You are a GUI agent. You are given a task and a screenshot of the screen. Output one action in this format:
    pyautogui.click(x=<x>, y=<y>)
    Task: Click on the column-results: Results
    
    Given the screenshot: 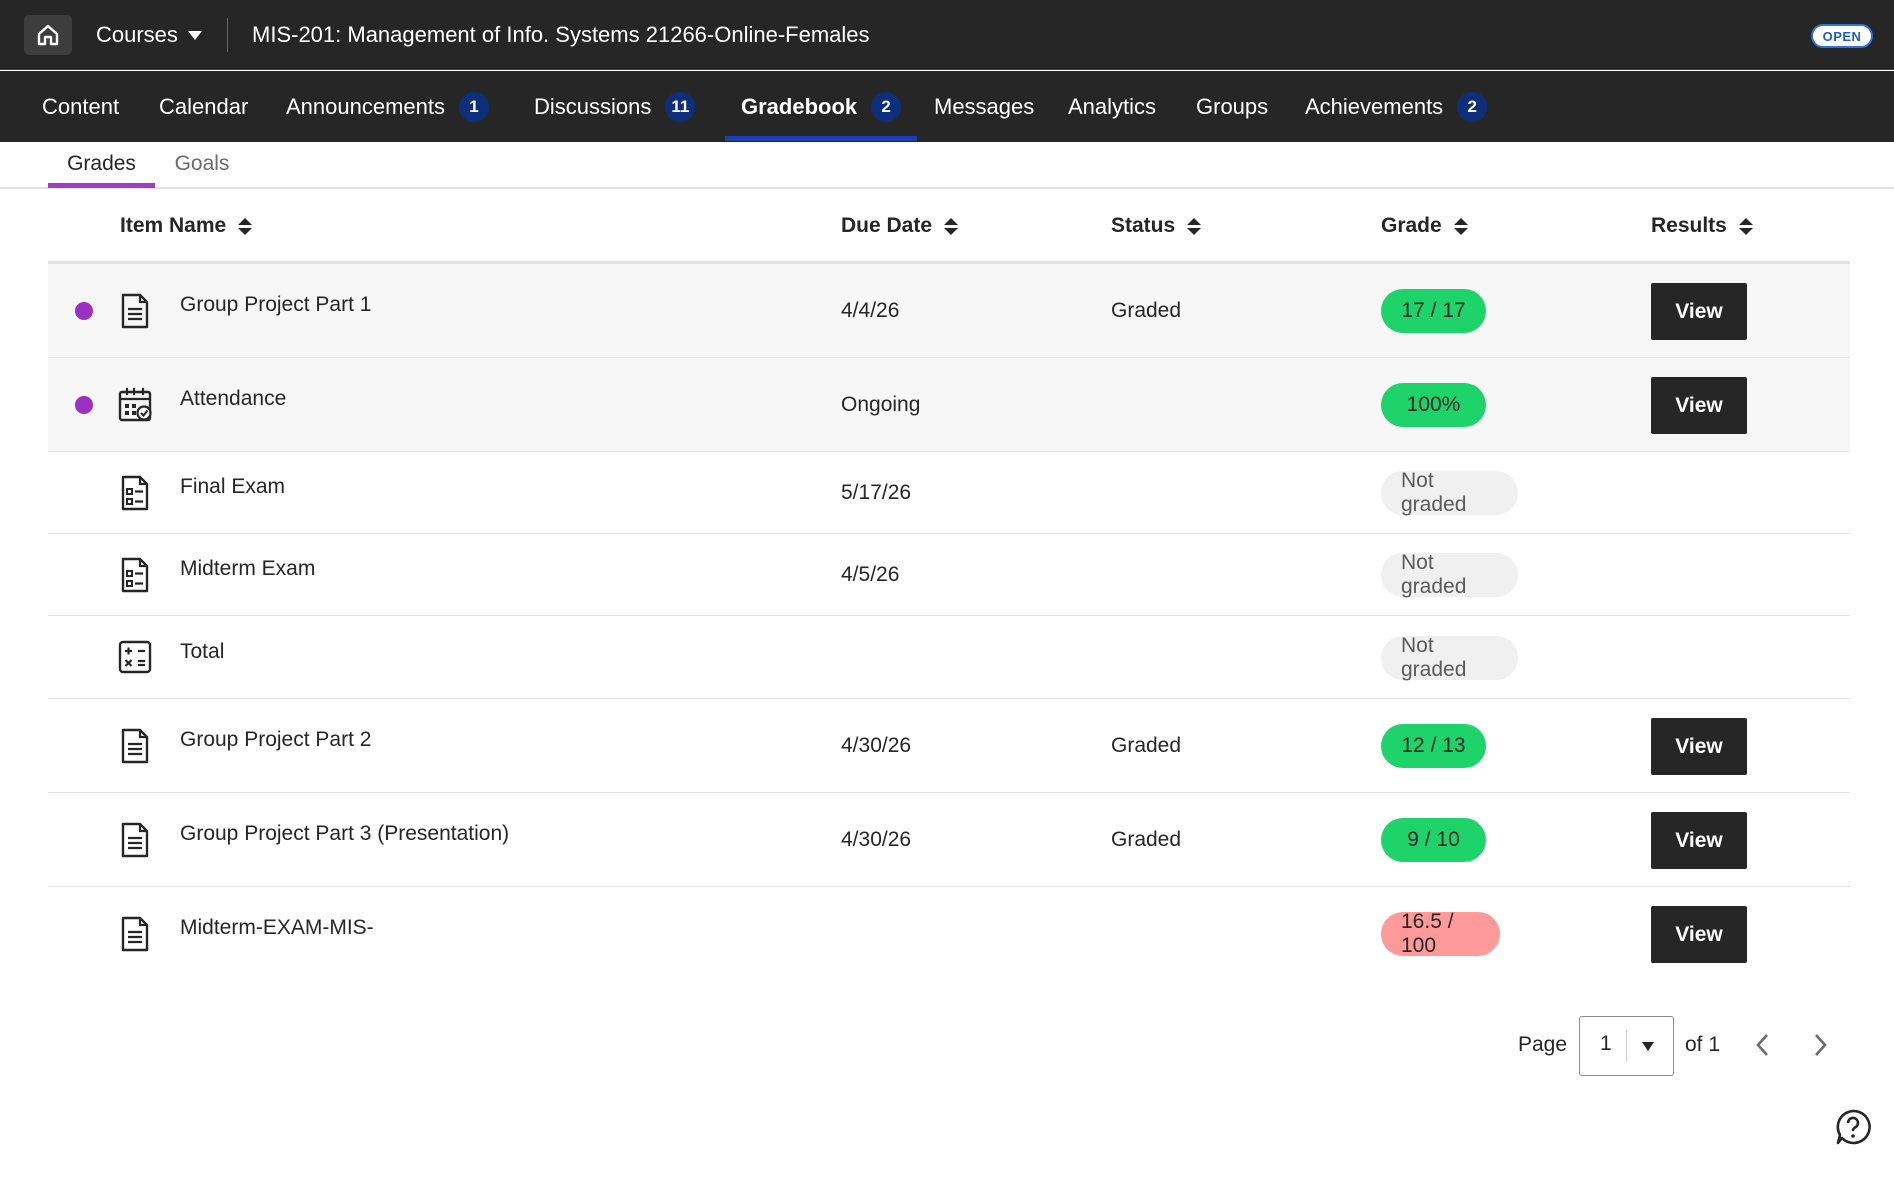 What is the action you would take?
    pyautogui.click(x=1702, y=226)
    